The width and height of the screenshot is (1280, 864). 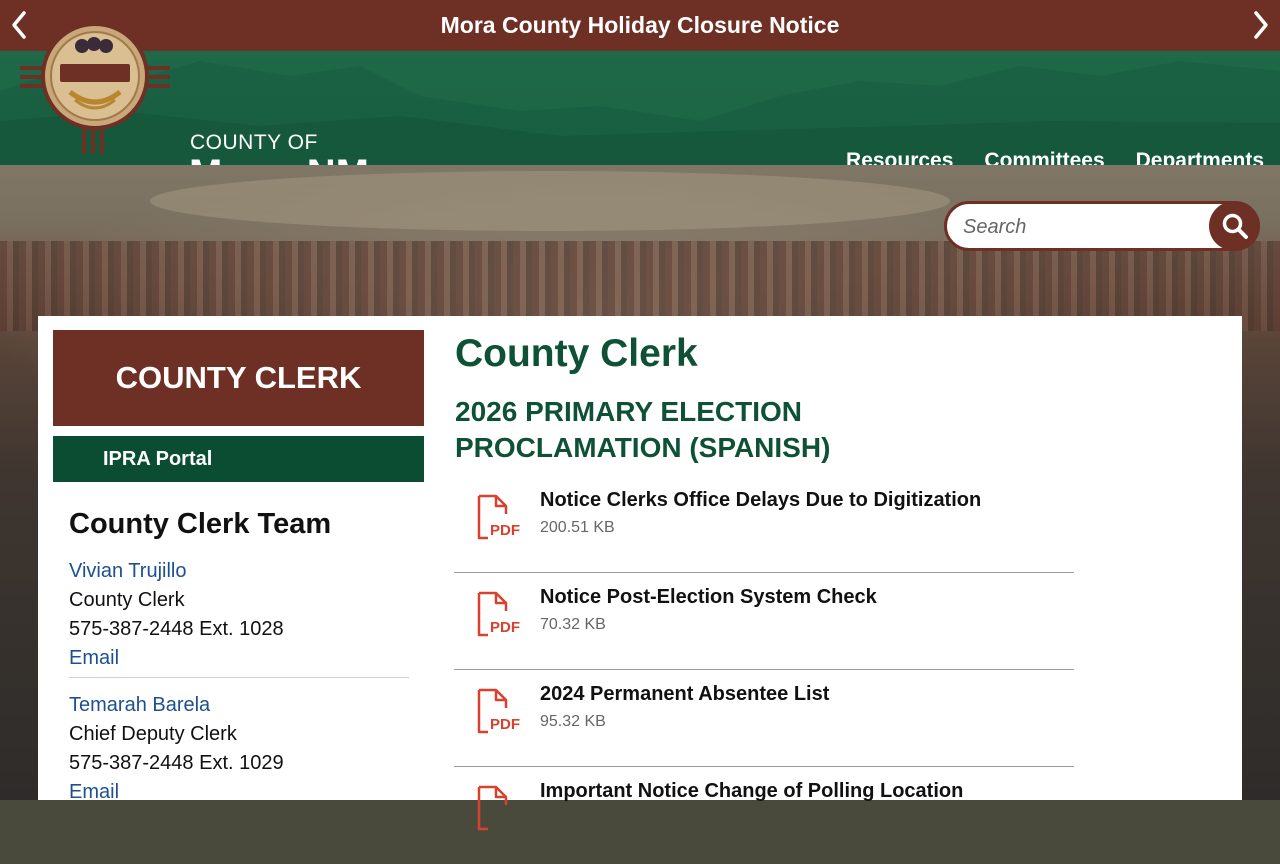 I want to click on alert-title: Mora County Holiday Closure Notice, so click(x=640, y=25).